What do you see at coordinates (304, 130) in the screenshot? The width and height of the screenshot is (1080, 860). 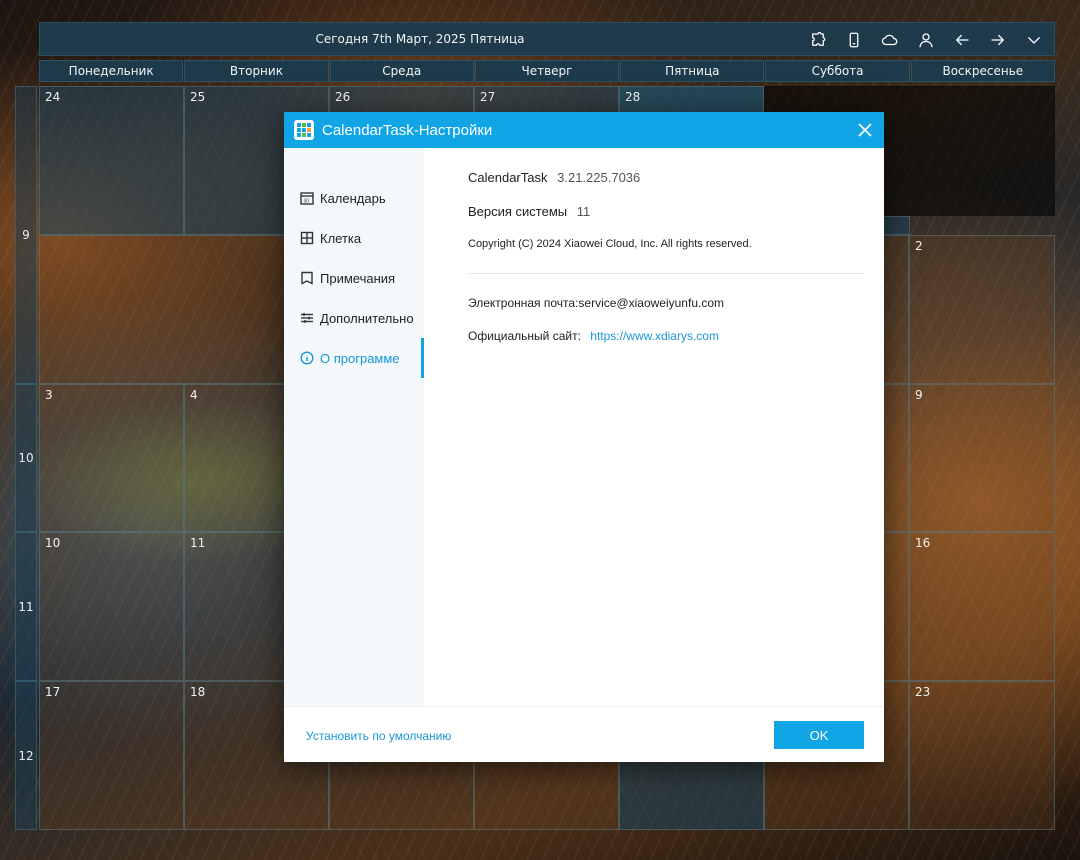 I see `app-logo-icon` at bounding box center [304, 130].